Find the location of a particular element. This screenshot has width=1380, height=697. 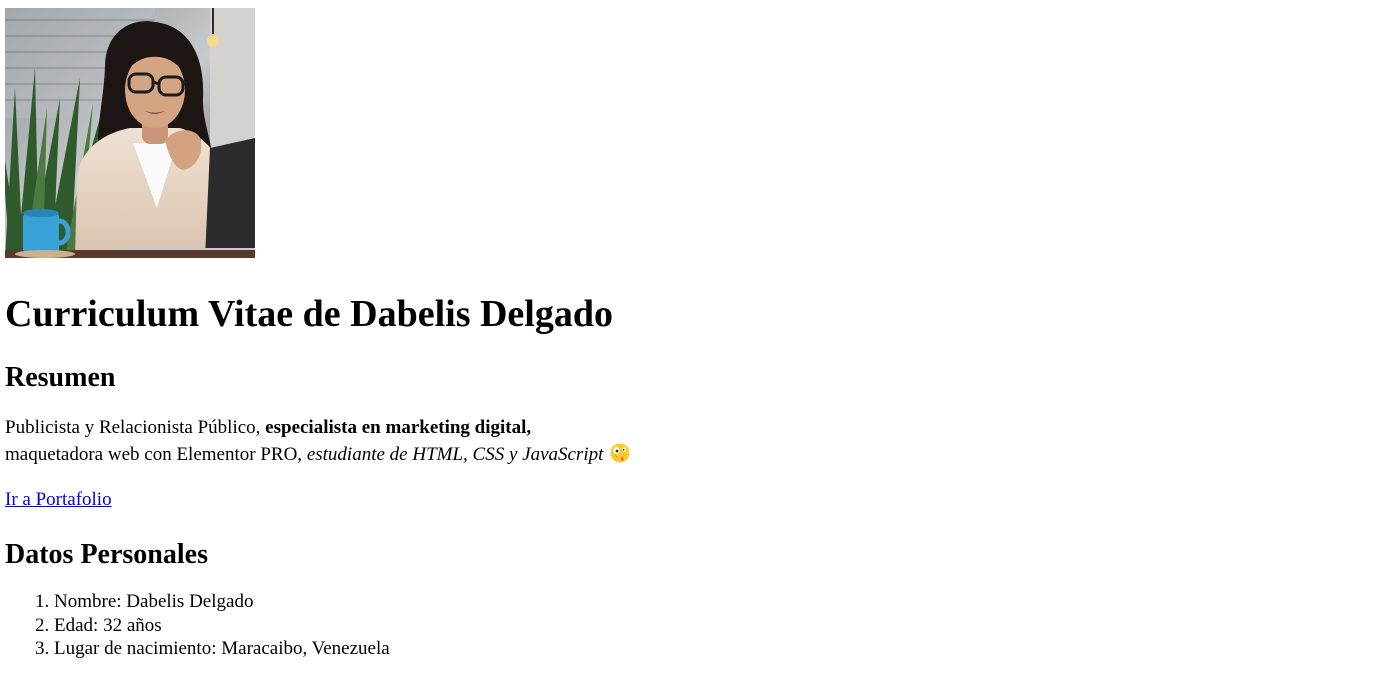

zany-face-emoji-icon is located at coordinates (620, 453).